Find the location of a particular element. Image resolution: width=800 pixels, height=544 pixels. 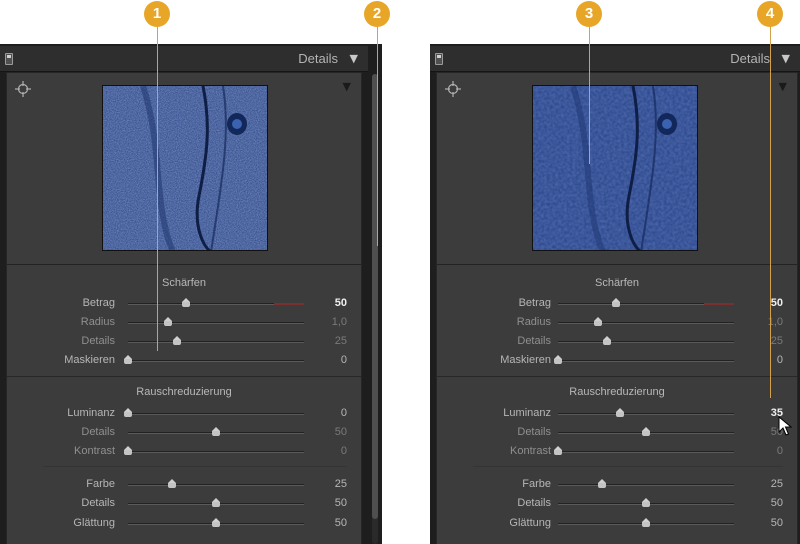

slider-label: Radius is located at coordinates (97, 322).